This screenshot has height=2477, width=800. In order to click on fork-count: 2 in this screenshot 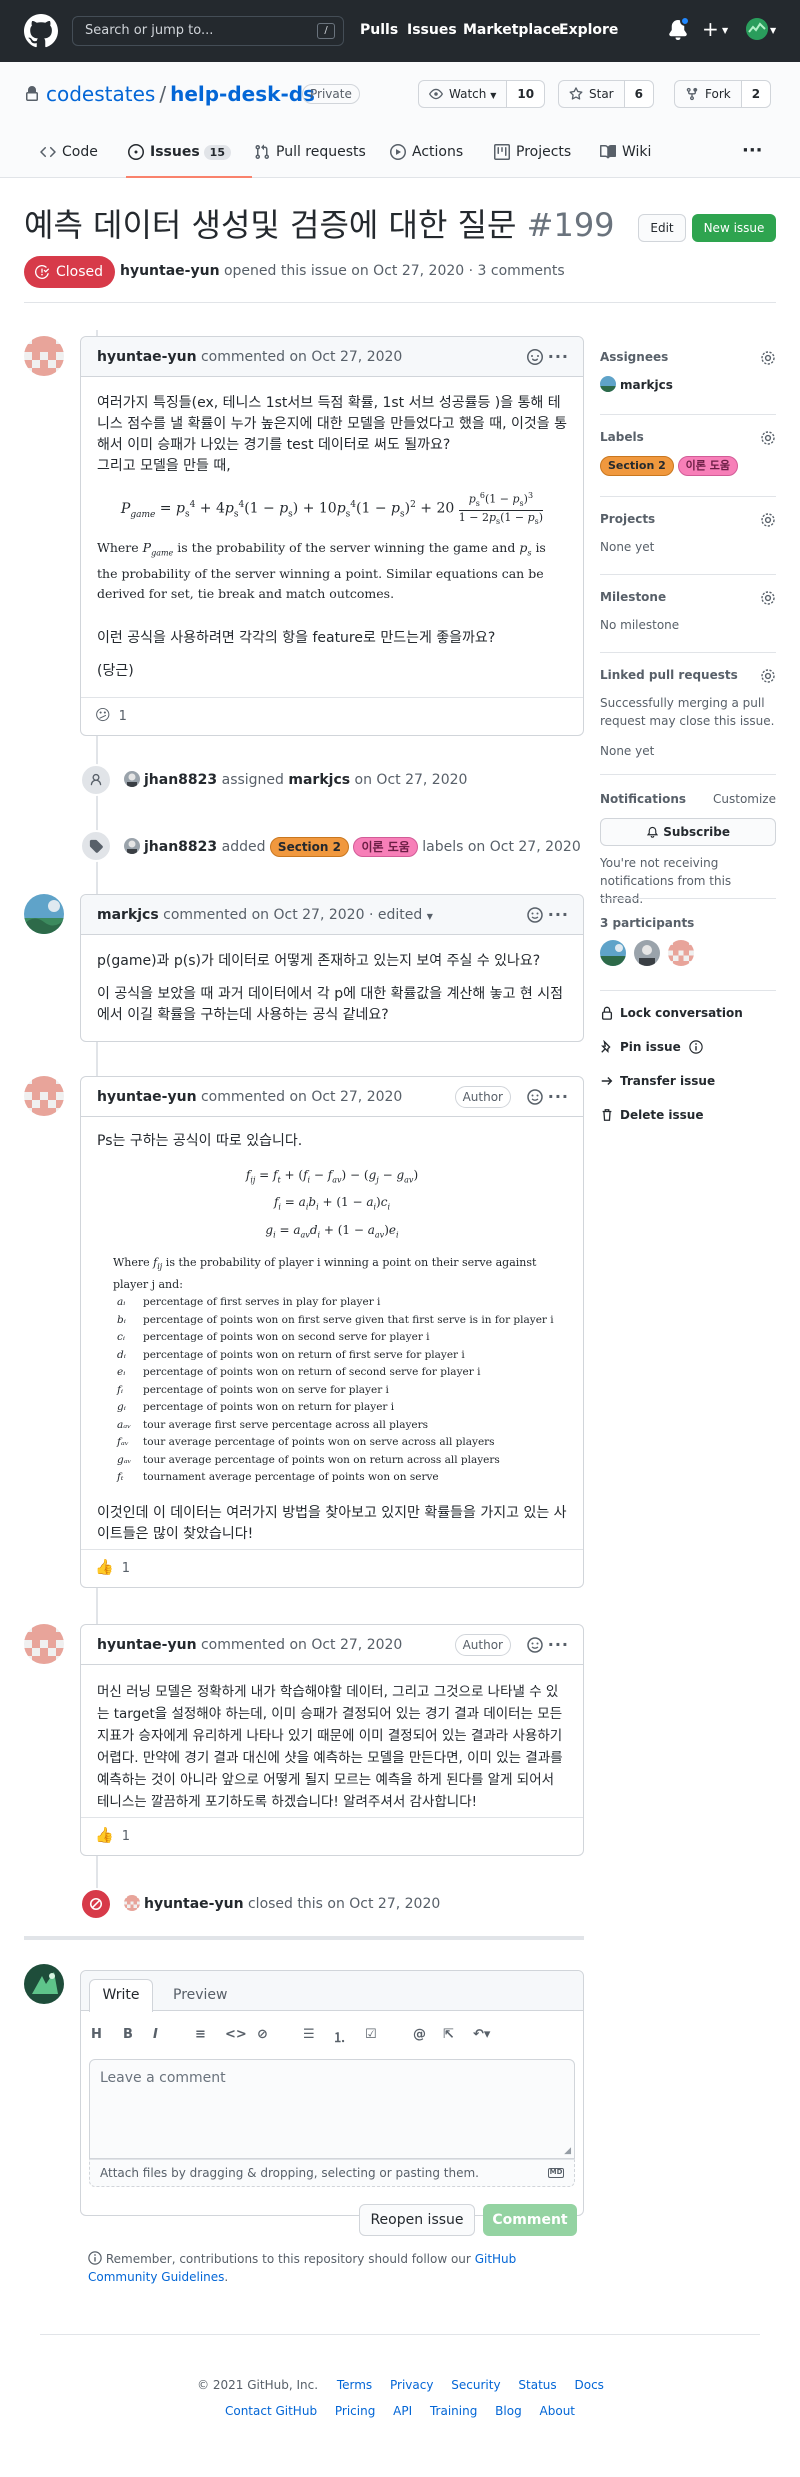, I will do `click(755, 94)`.